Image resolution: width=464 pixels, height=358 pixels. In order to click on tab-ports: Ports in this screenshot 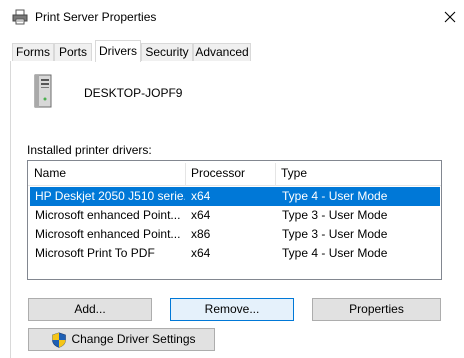, I will do `click(73, 52)`.